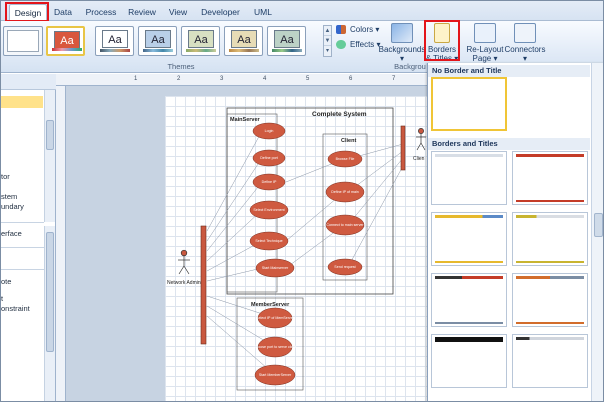 The width and height of the screenshot is (604, 402). I want to click on theme-2: Aa, so click(114, 41).